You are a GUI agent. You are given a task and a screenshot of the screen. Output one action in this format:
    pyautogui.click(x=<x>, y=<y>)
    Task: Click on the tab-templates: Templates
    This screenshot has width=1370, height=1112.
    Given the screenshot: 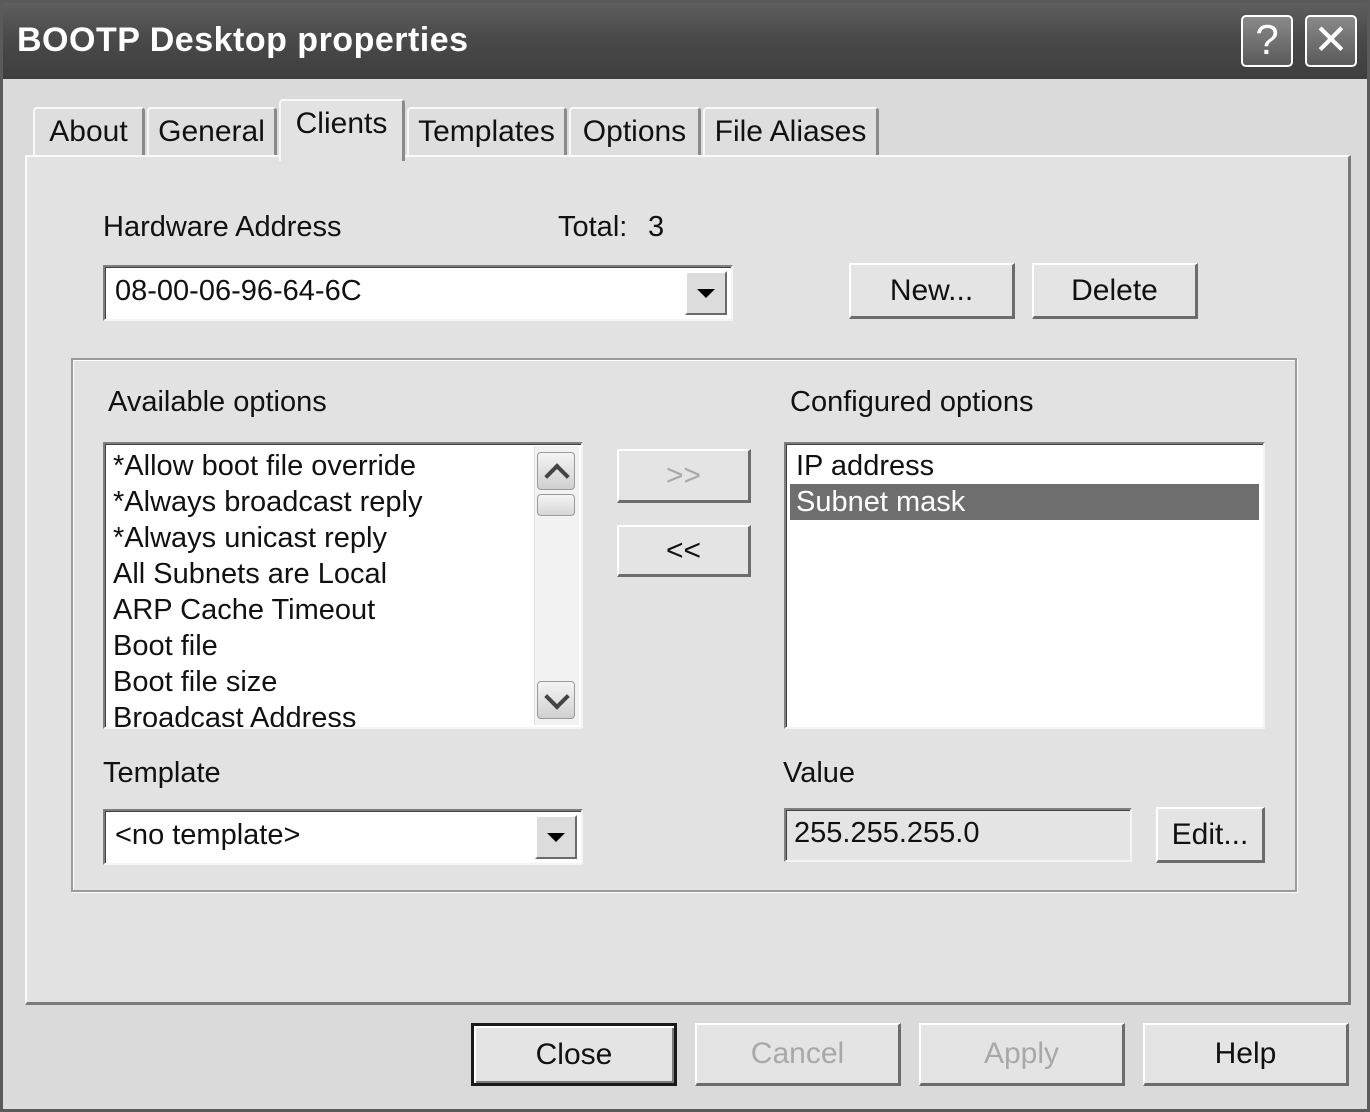 What is the action you would take?
    pyautogui.click(x=487, y=132)
    